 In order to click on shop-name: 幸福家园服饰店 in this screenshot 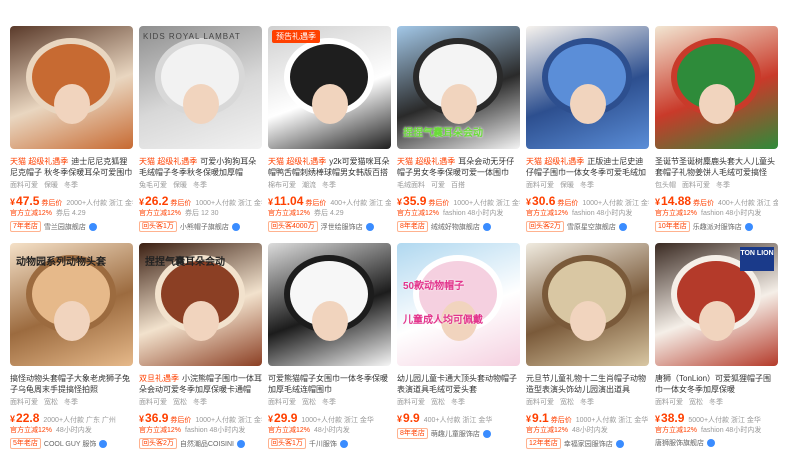, I will do `click(588, 444)`.